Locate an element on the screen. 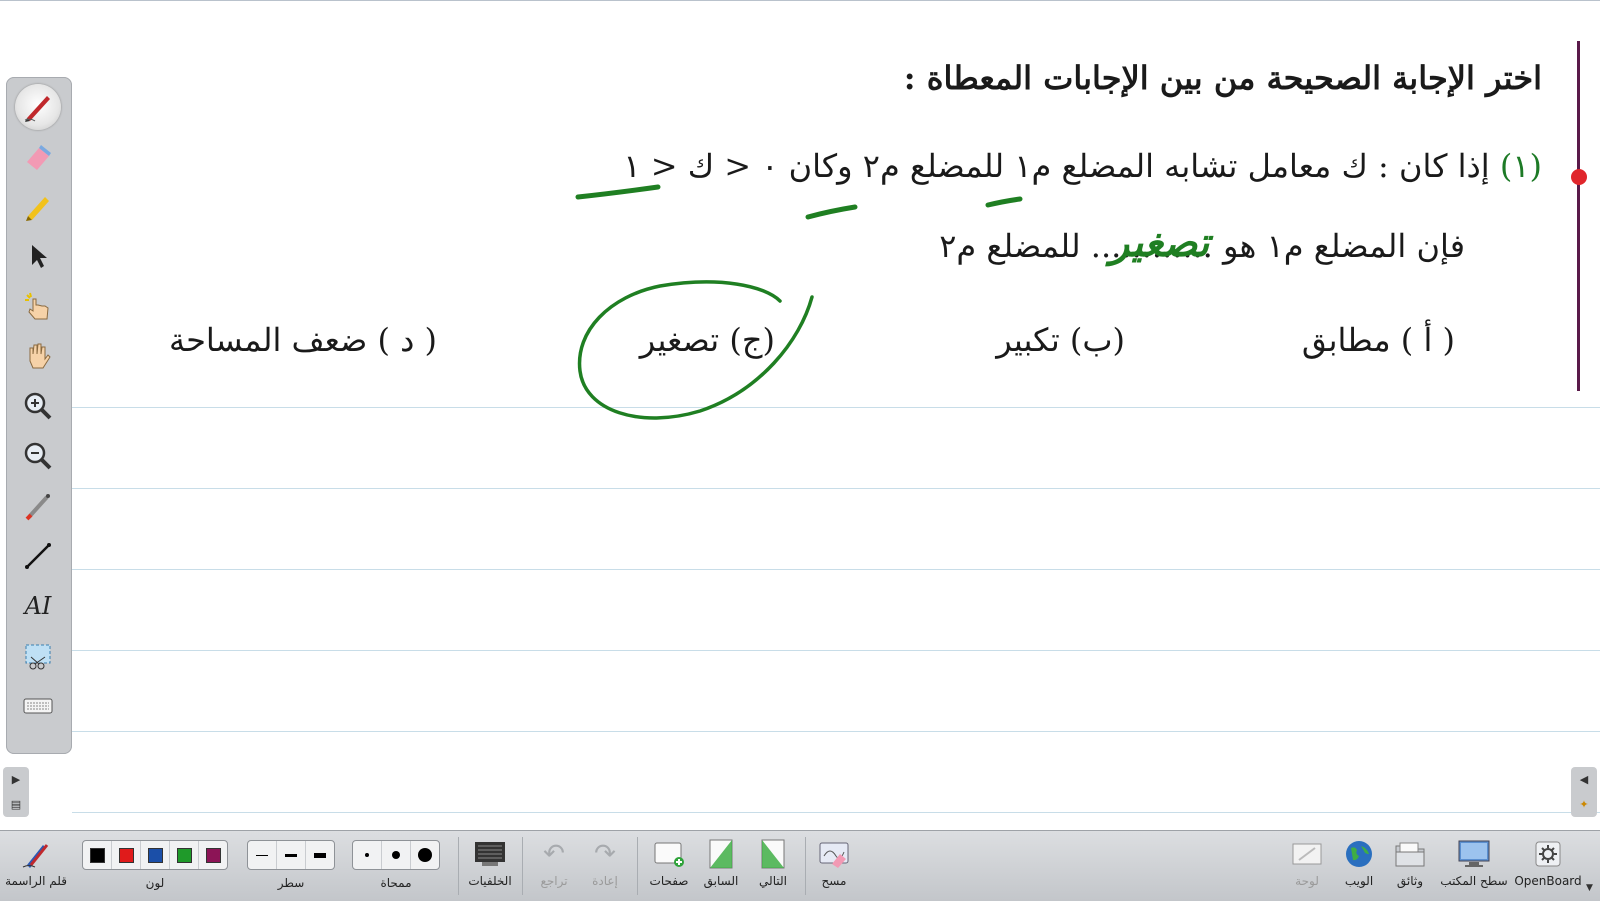 The image size is (1600, 901). board-mode-button: لوحة is located at coordinates (1307, 862).